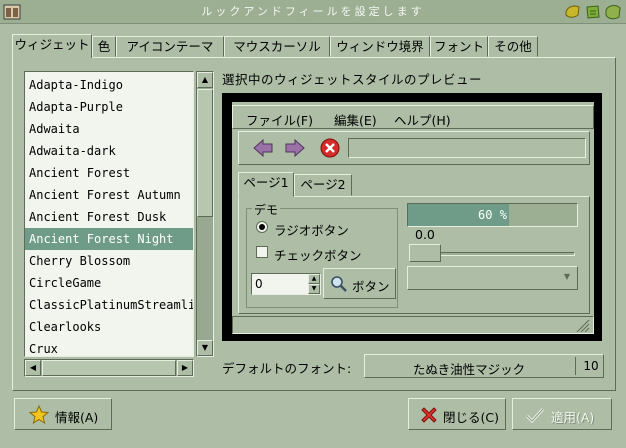  Describe the element at coordinates (109, 217) in the screenshot. I see `list-item: Ancient Forest Dusk` at that location.